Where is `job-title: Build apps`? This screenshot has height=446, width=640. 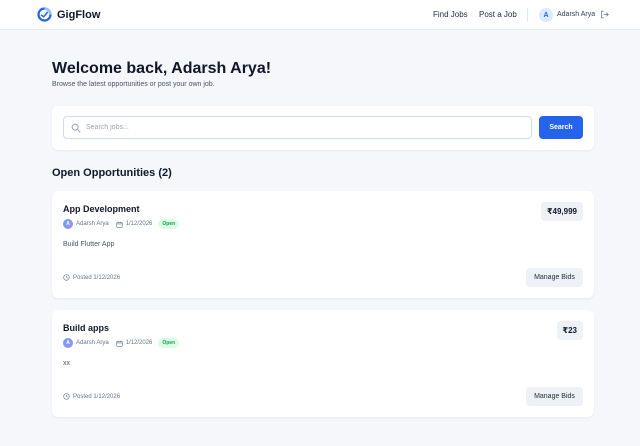
job-title: Build apps is located at coordinates (86, 328).